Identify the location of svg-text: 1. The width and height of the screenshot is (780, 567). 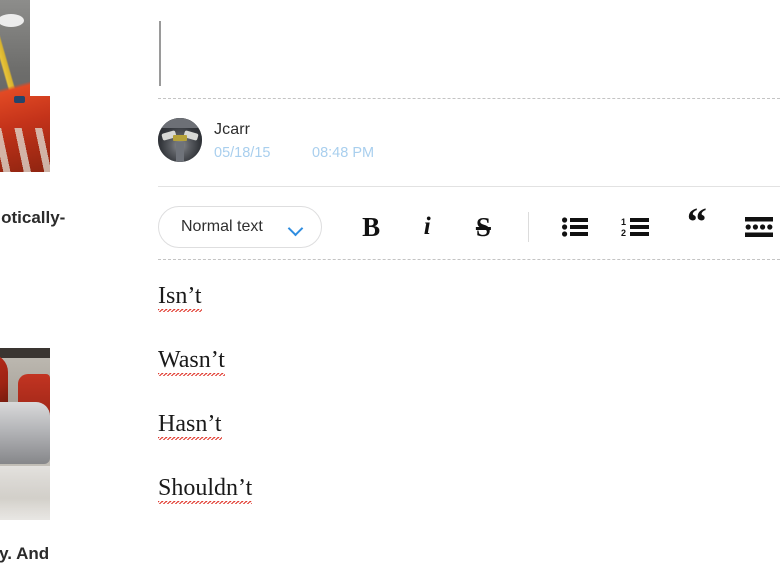
(623, 222).